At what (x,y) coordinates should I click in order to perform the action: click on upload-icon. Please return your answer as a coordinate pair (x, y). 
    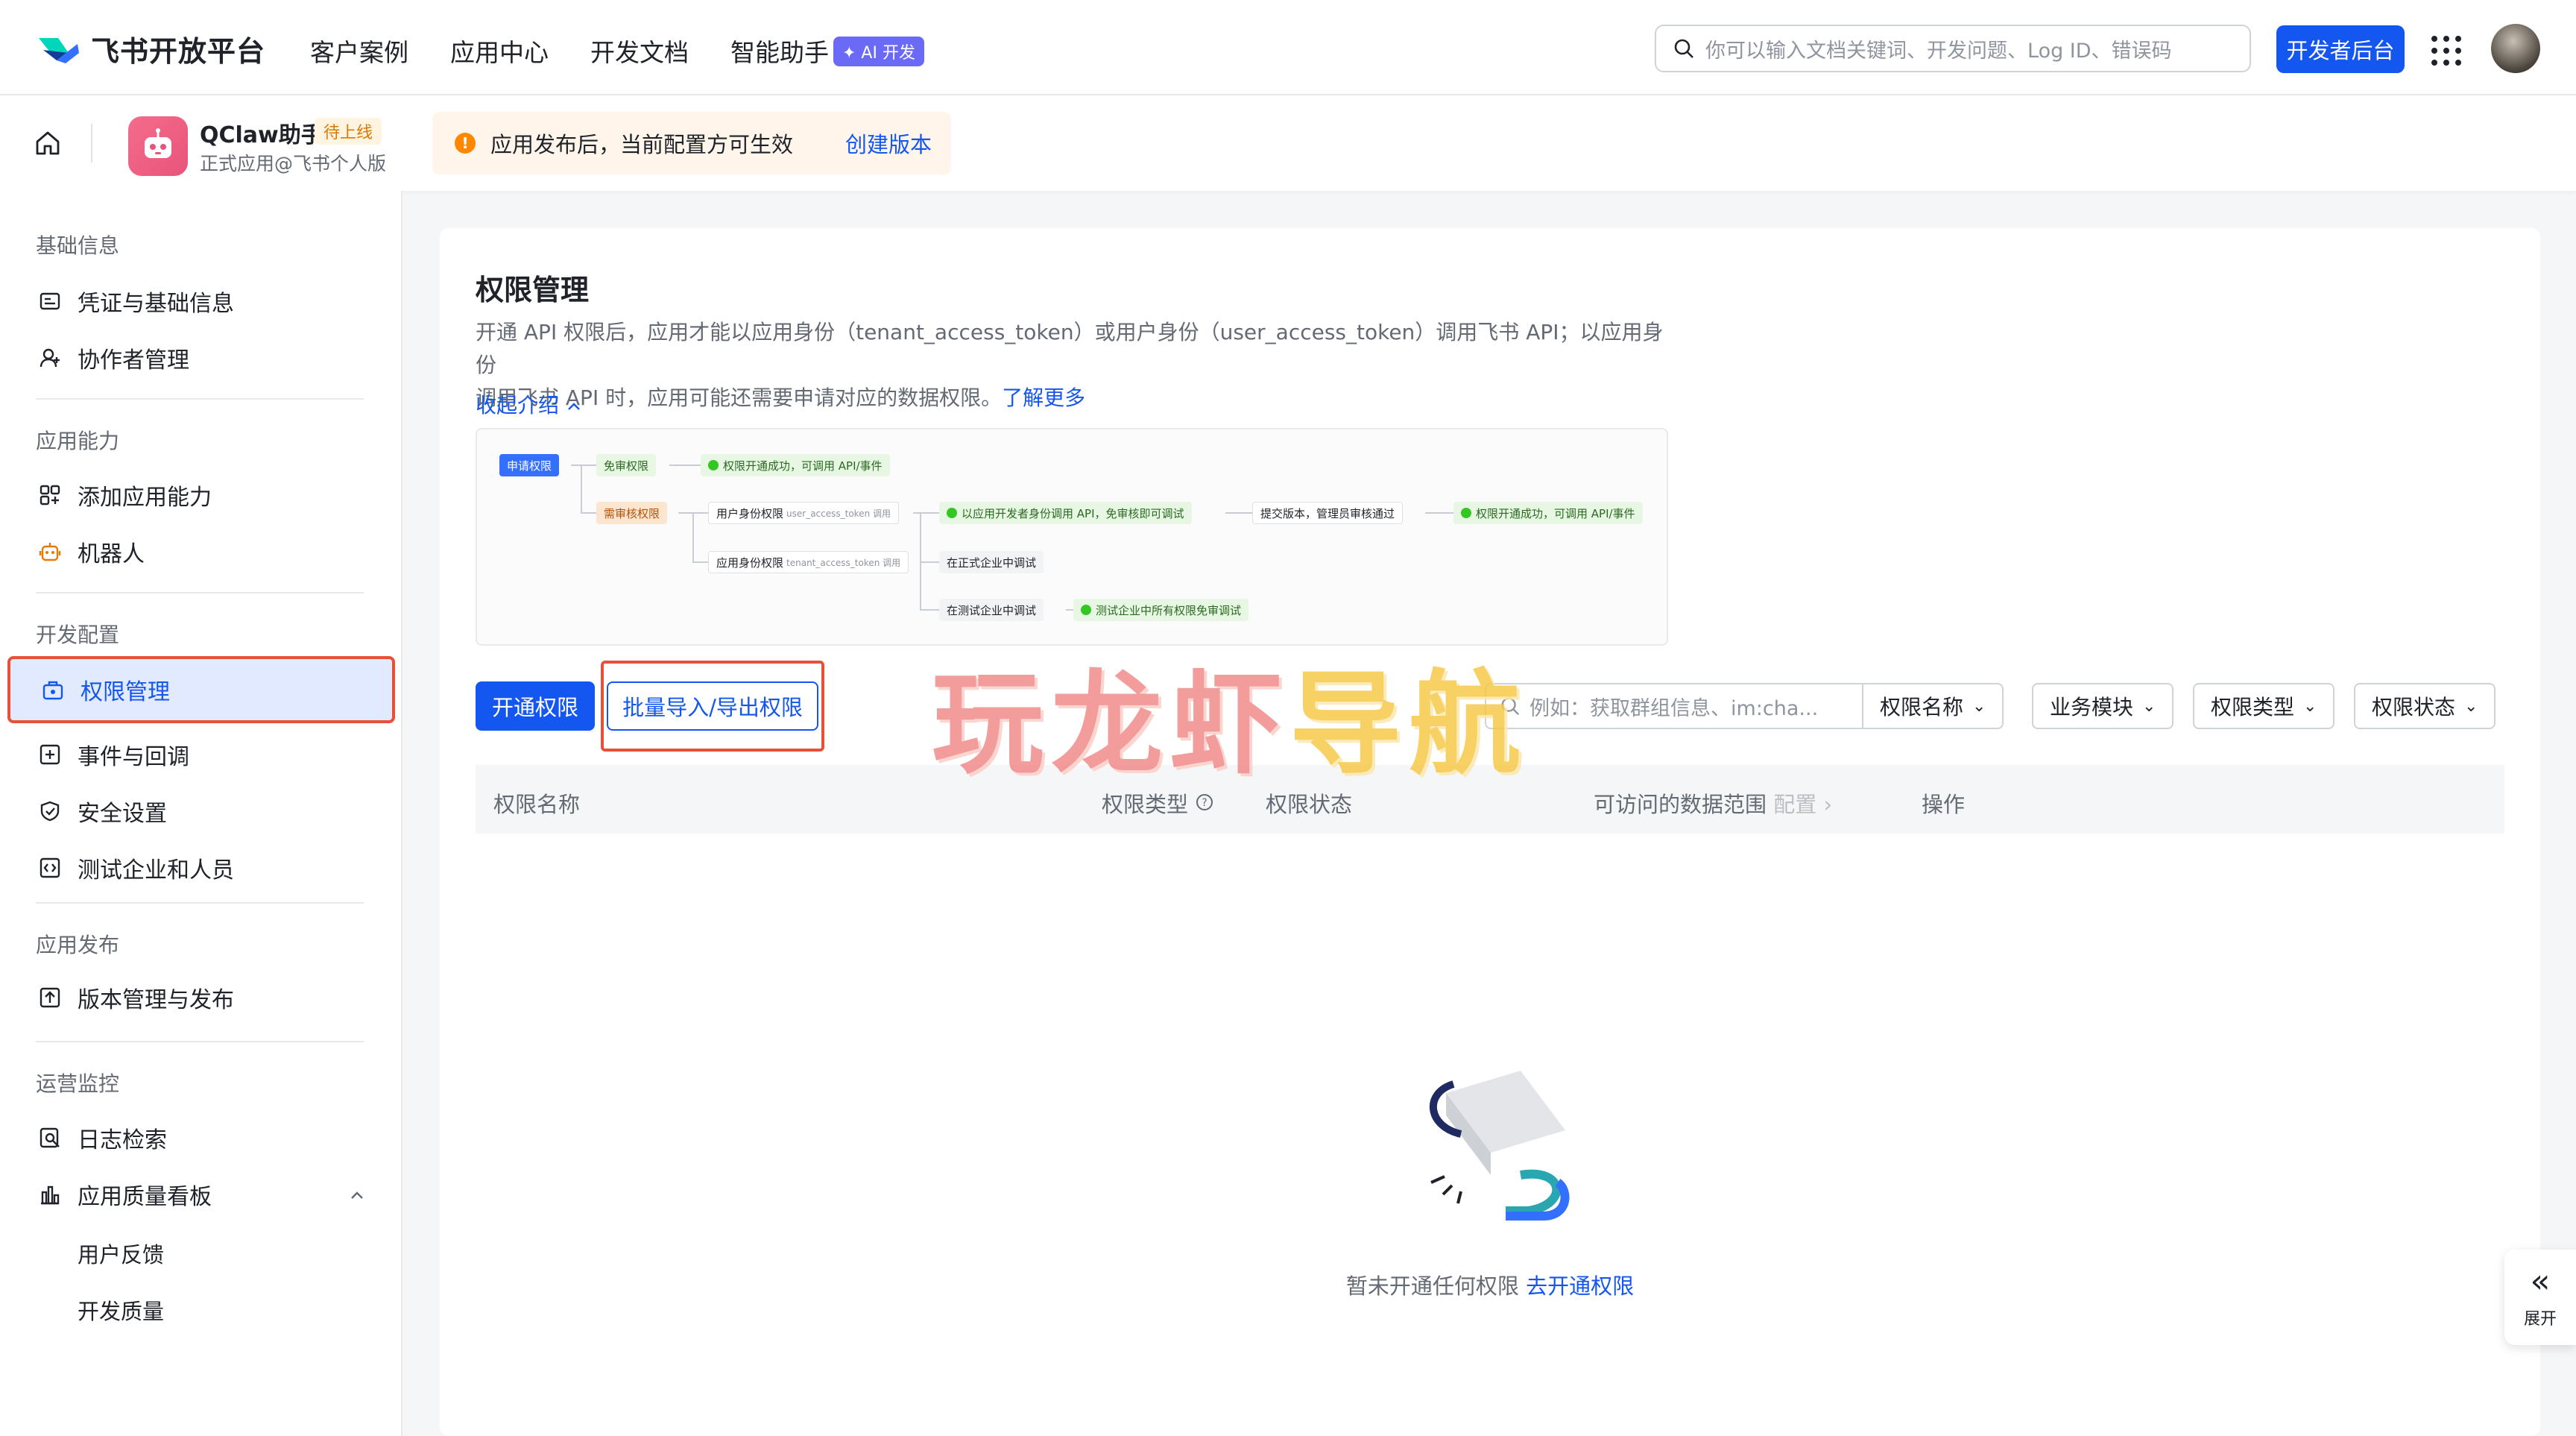
    Looking at the image, I should click on (50, 998).